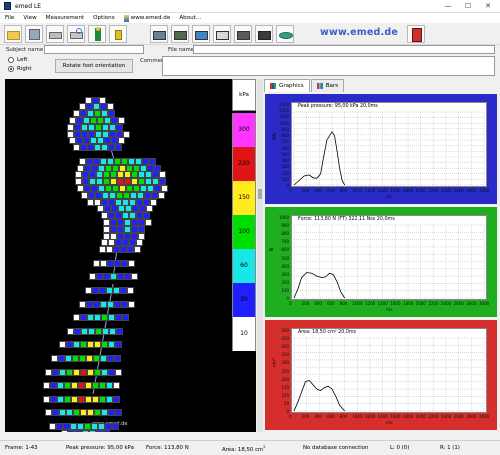 The image size is (500, 455). Describe the element at coordinates (389, 423) in the screenshot. I see `area-x-label: ms` at that location.